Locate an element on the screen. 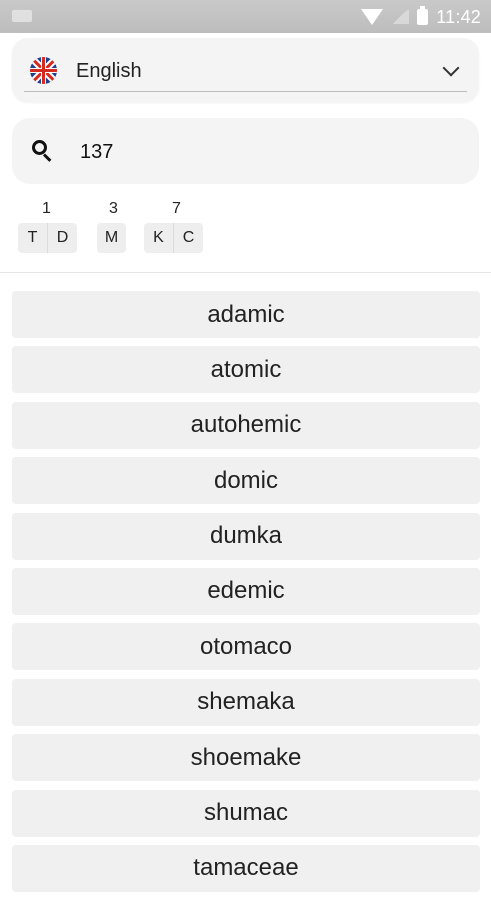  result-item: shemaka is located at coordinates (246, 702).